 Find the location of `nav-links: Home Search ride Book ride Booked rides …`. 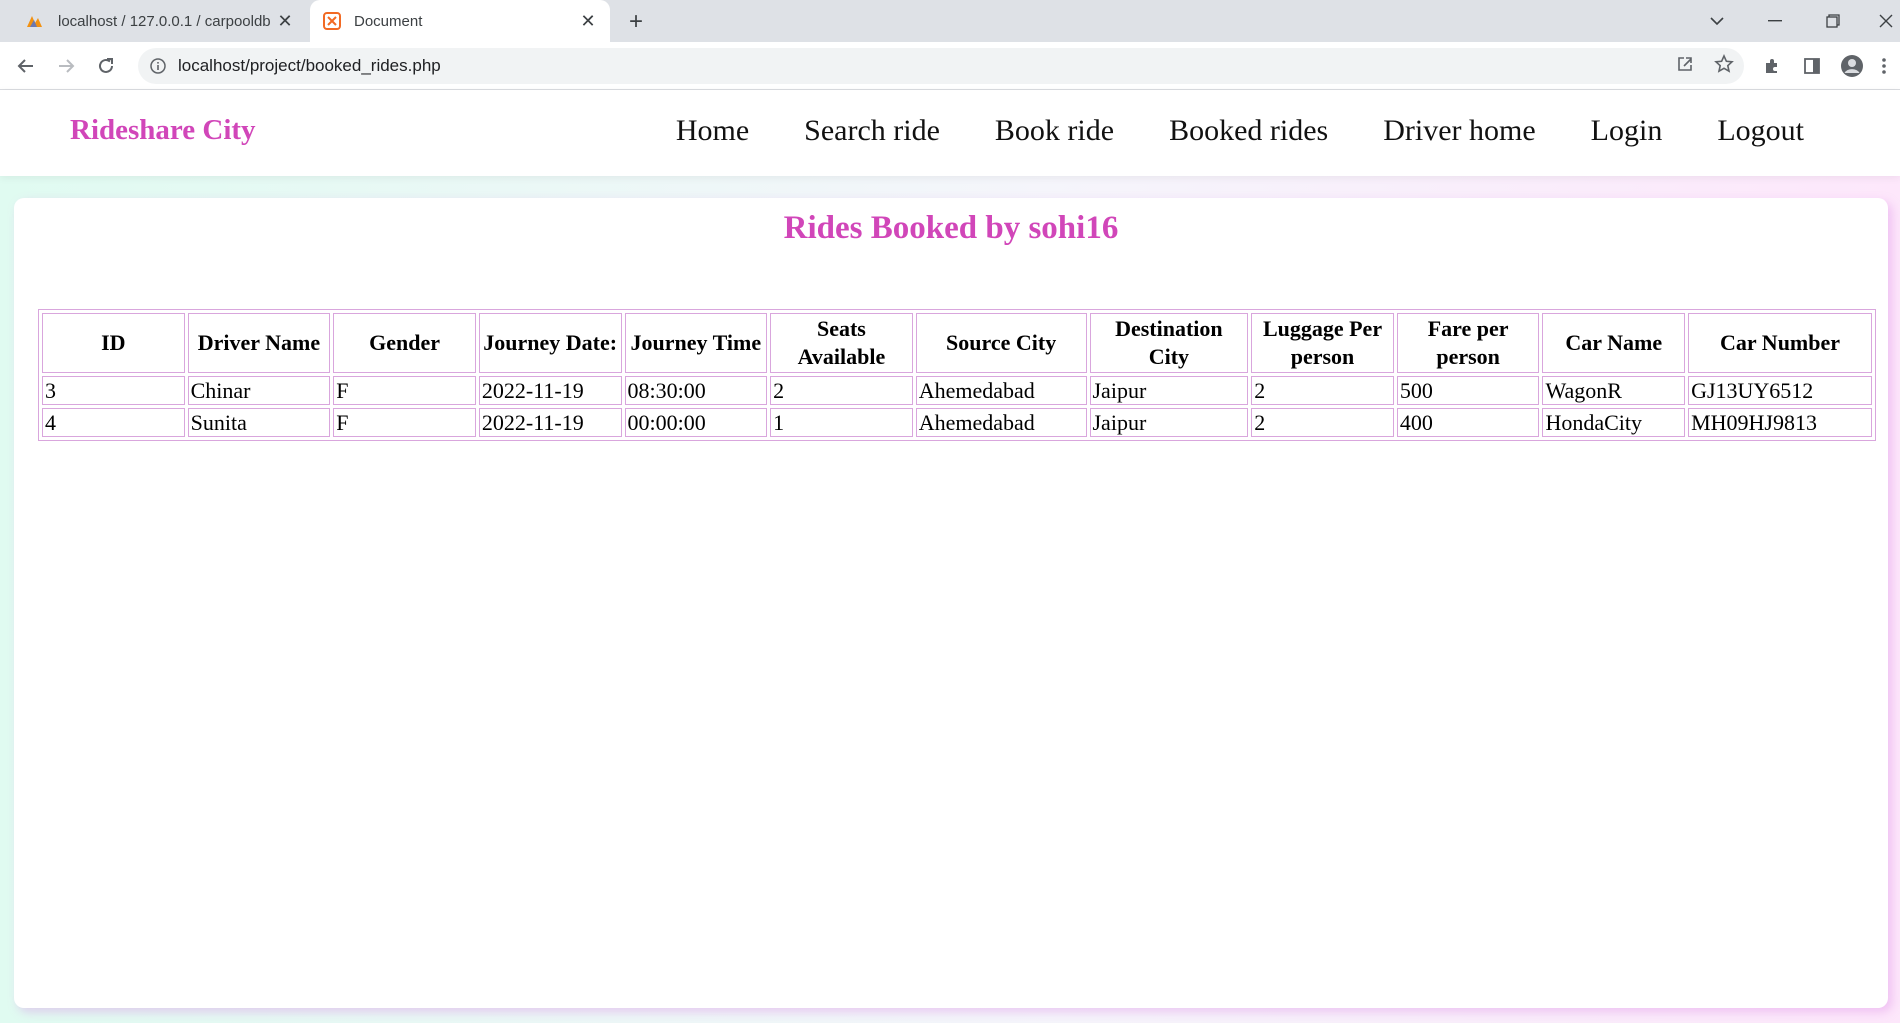

nav-links: Home Search ride Book ride Booked rides … is located at coordinates (1212, 131).